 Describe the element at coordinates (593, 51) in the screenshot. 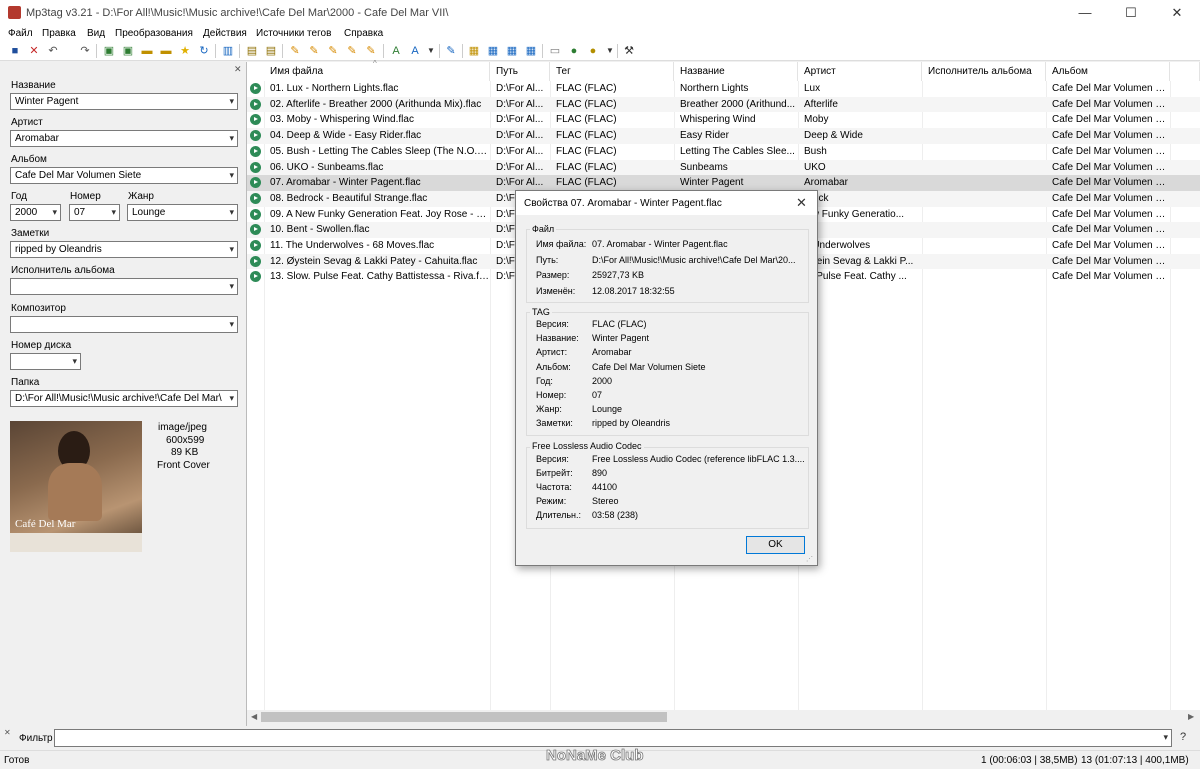

I see `globe-sources-icon: ●` at that location.